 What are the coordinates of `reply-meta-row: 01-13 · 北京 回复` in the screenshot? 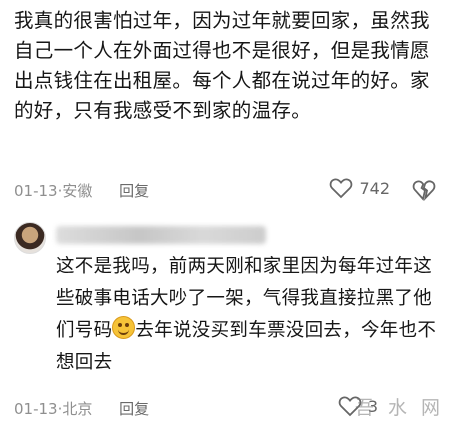 It's located at (82, 408).